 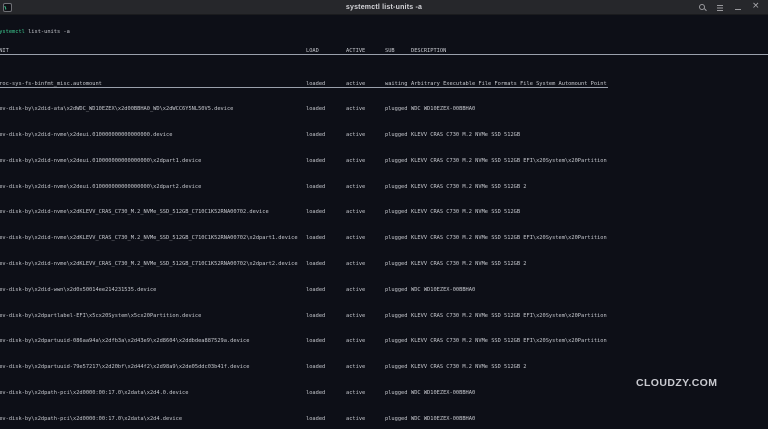 What do you see at coordinates (396, 83) in the screenshot?
I see `sub-state: waiting` at bounding box center [396, 83].